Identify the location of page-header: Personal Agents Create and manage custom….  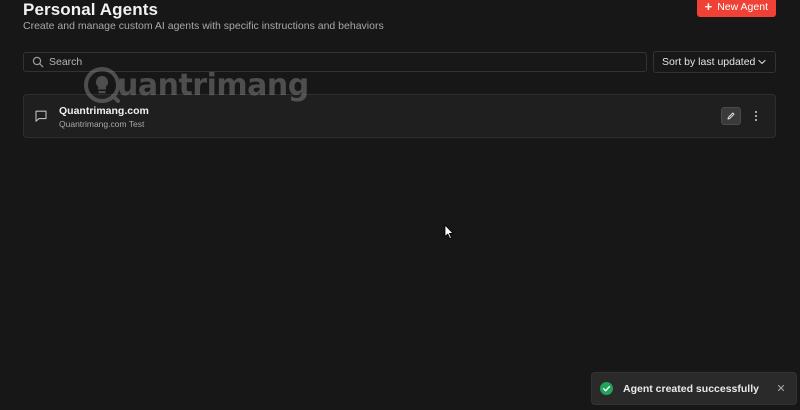
(399, 20).